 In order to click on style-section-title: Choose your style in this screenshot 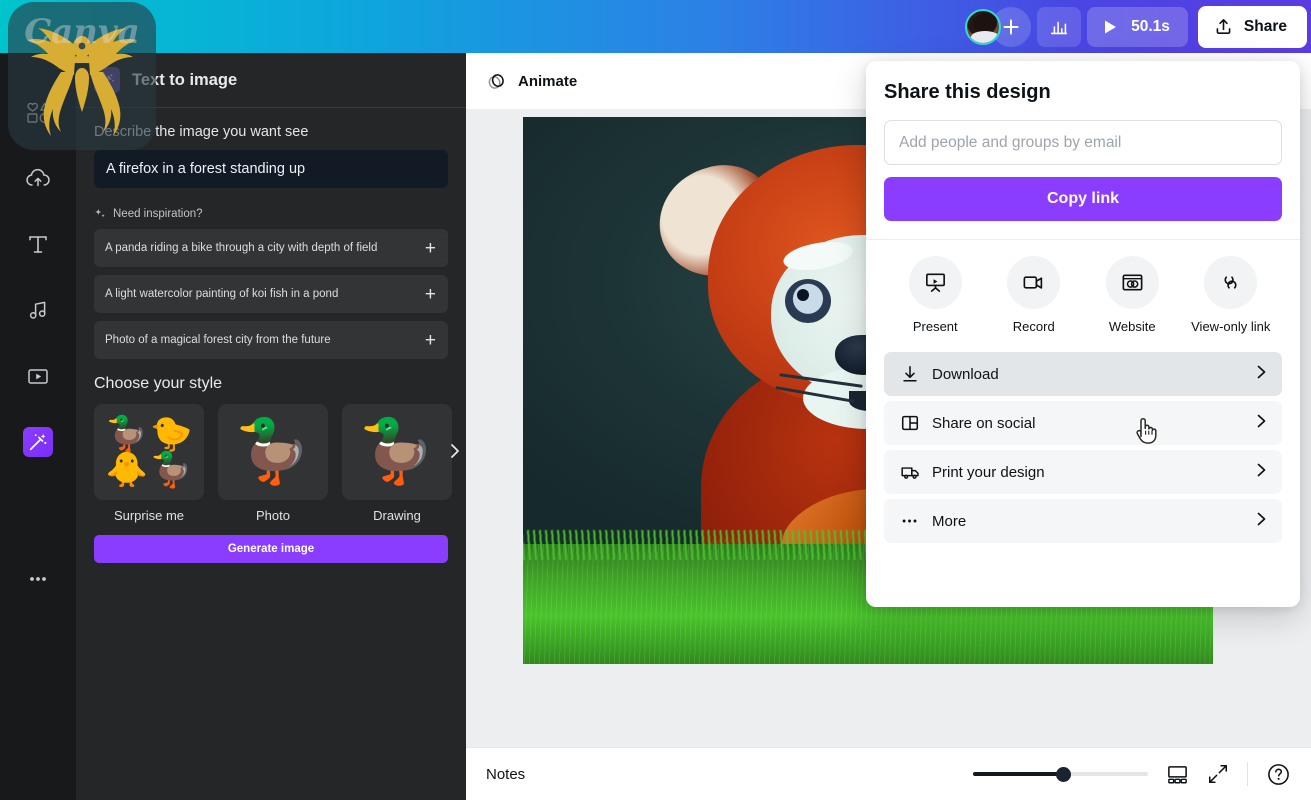, I will do `click(158, 383)`.